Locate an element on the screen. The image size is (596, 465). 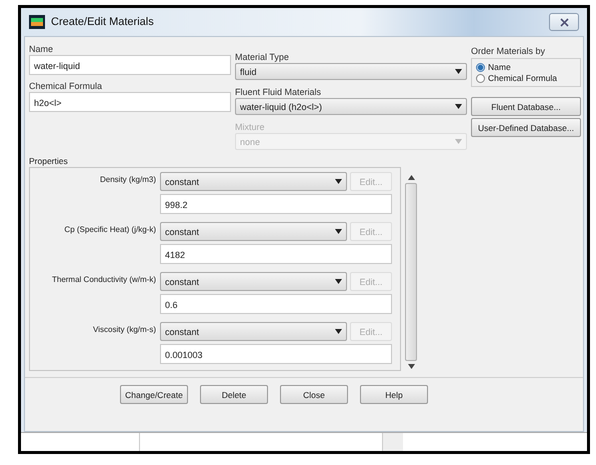
dropdown: fluid is located at coordinates (351, 71).